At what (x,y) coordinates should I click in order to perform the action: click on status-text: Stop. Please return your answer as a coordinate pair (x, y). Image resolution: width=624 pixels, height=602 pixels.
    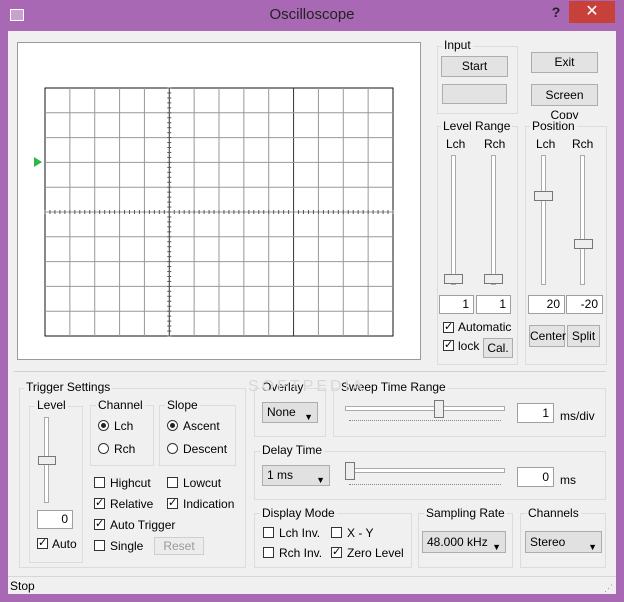
    Looking at the image, I should click on (22, 586).